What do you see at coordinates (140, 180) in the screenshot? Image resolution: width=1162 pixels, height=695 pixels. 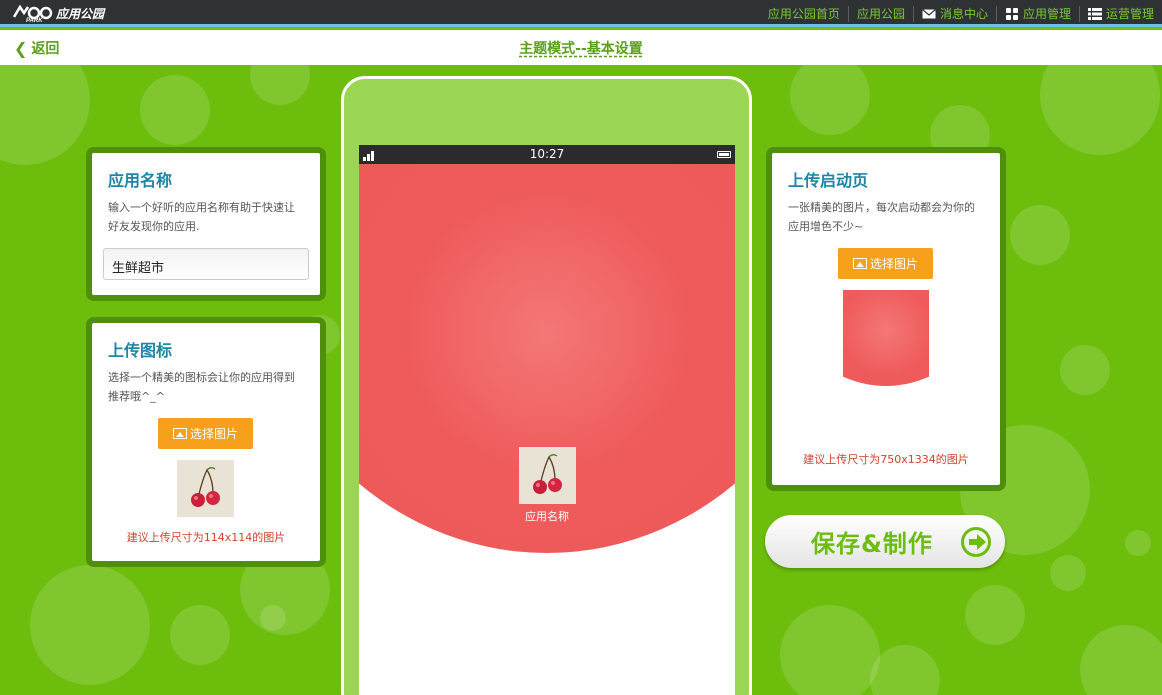 I see `app-name-title: 应用名称` at bounding box center [140, 180].